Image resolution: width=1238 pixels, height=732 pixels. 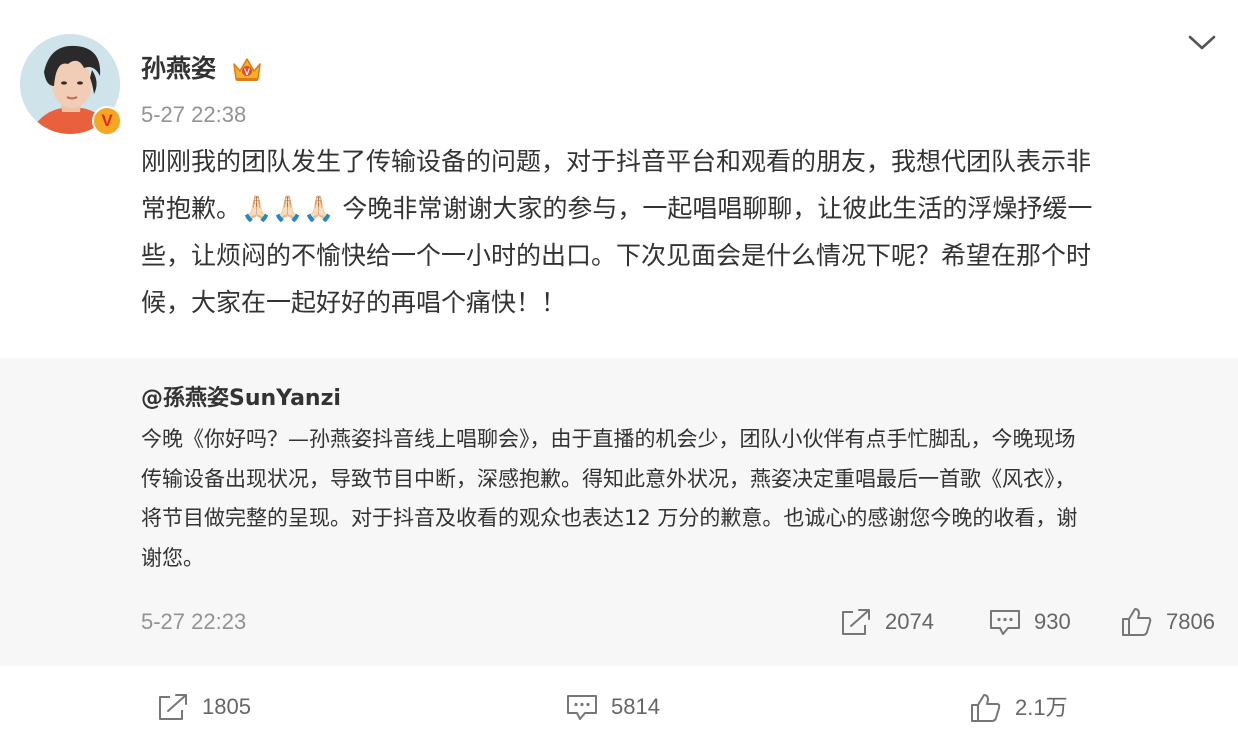 What do you see at coordinates (178, 69) in the screenshot?
I see `post-username: 孙燕姿` at bounding box center [178, 69].